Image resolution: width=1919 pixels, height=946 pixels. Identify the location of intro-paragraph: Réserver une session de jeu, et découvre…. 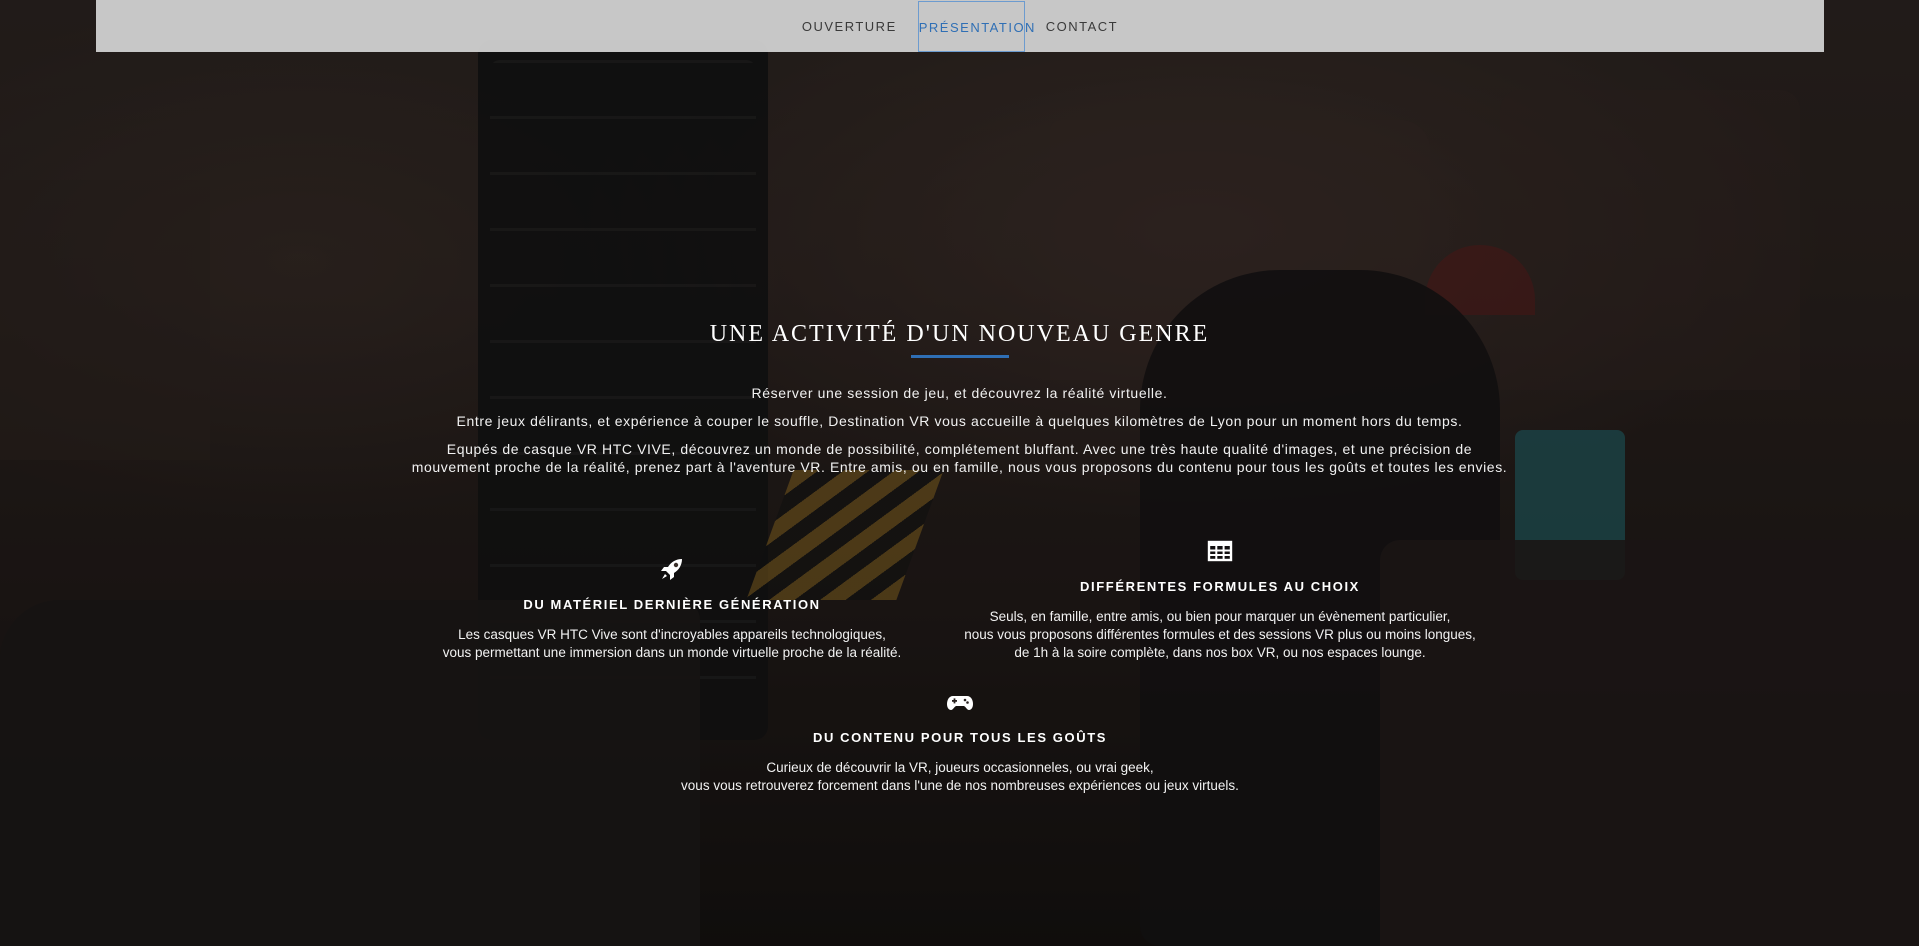
(959, 393).